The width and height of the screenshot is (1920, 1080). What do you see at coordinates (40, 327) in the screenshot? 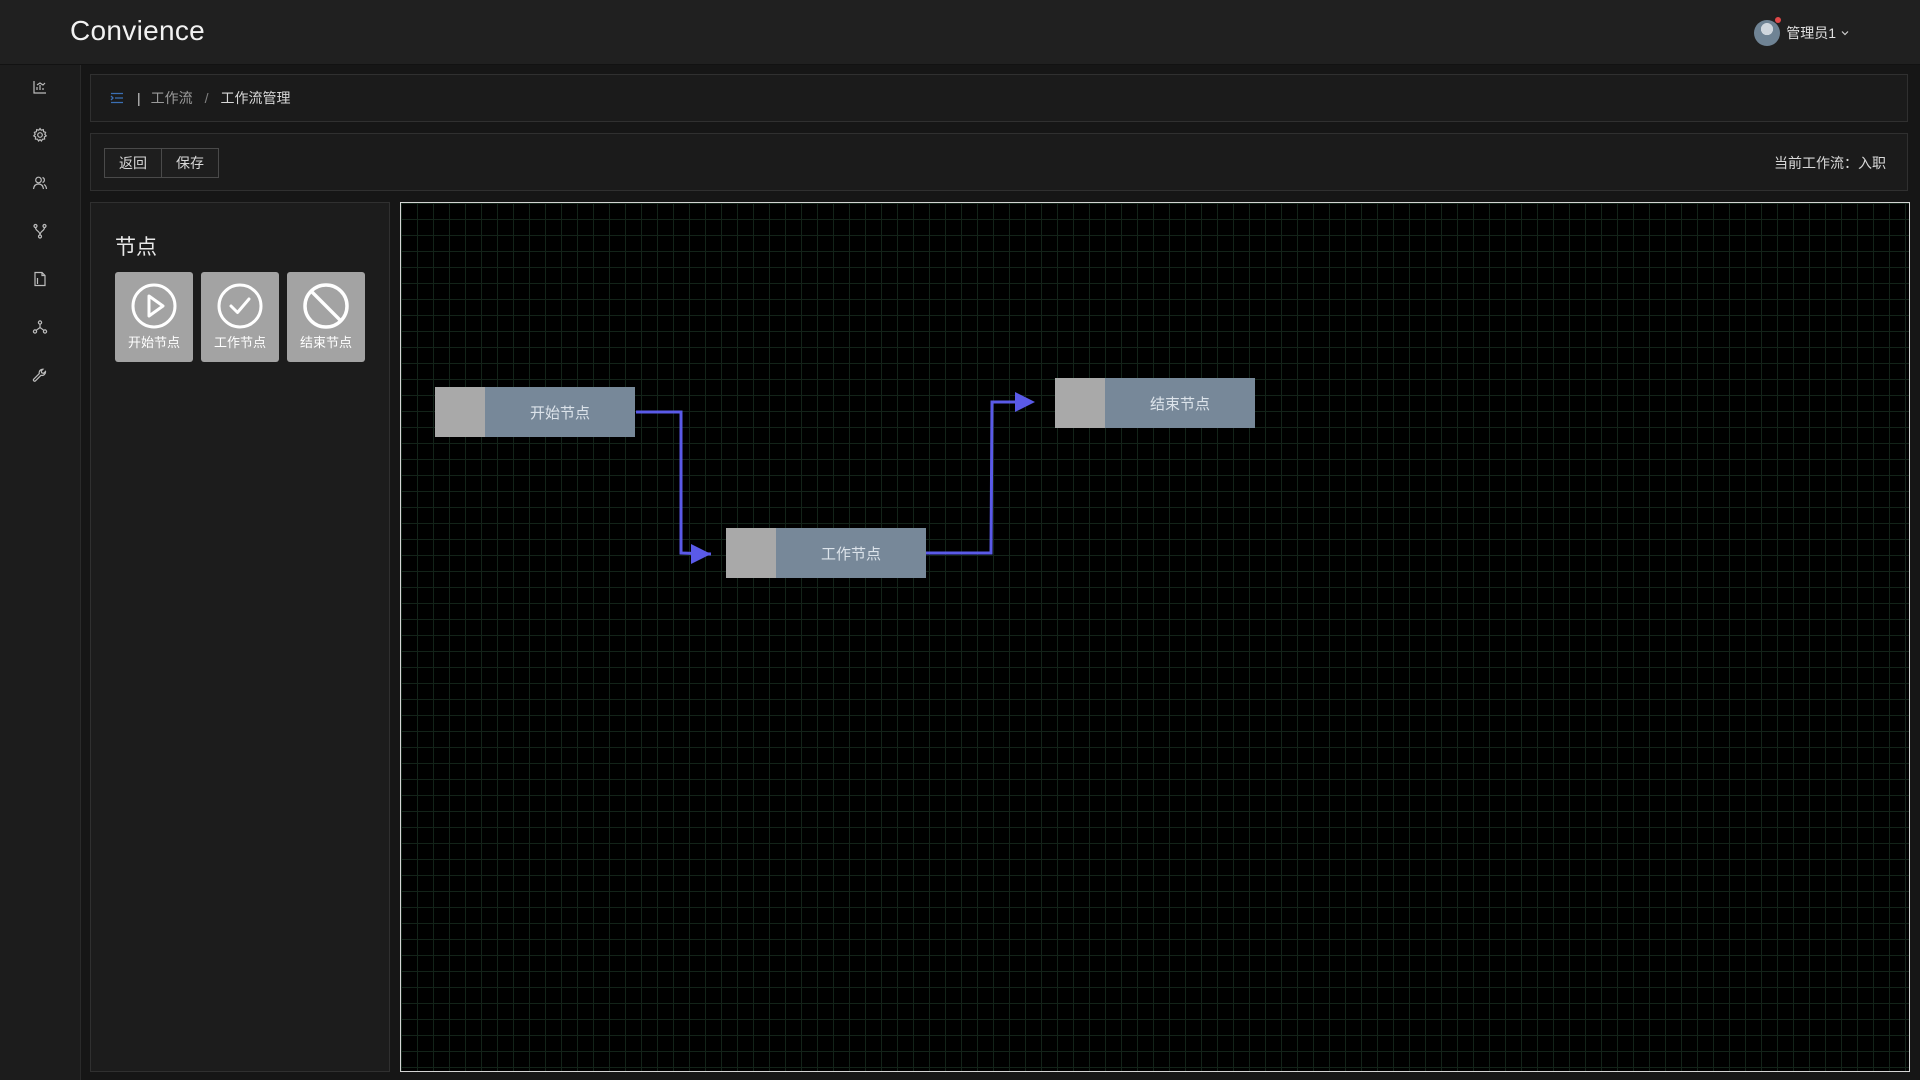
I see `cluster-icon` at bounding box center [40, 327].